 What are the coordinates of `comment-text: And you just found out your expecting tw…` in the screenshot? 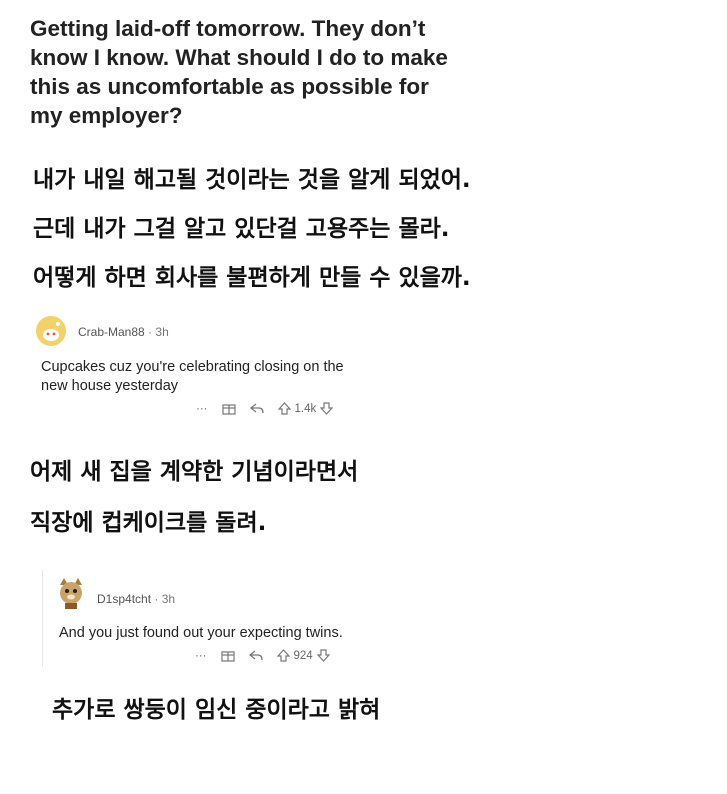 It's located at (201, 633).